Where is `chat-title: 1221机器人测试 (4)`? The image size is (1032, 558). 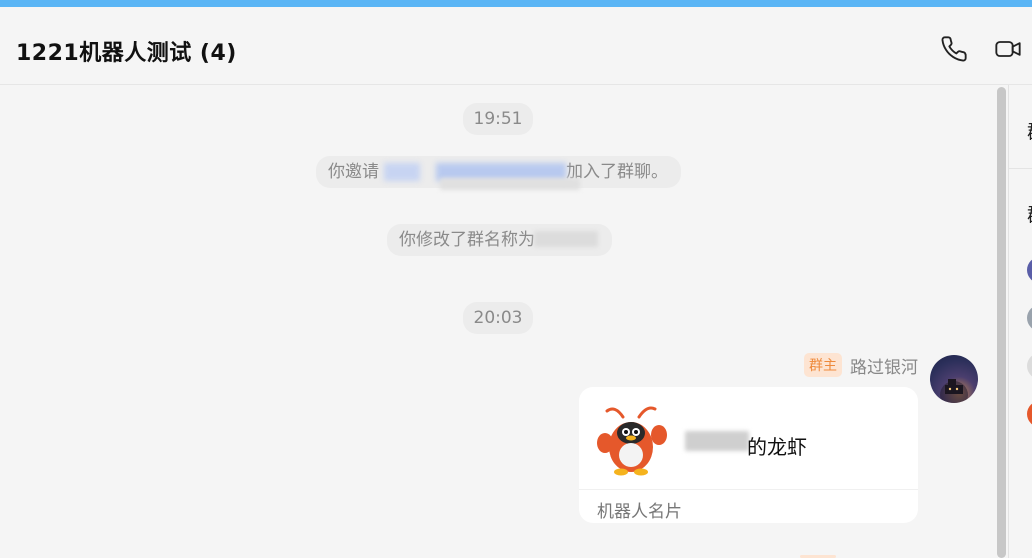
chat-title: 1221机器人测试 (4) is located at coordinates (126, 53).